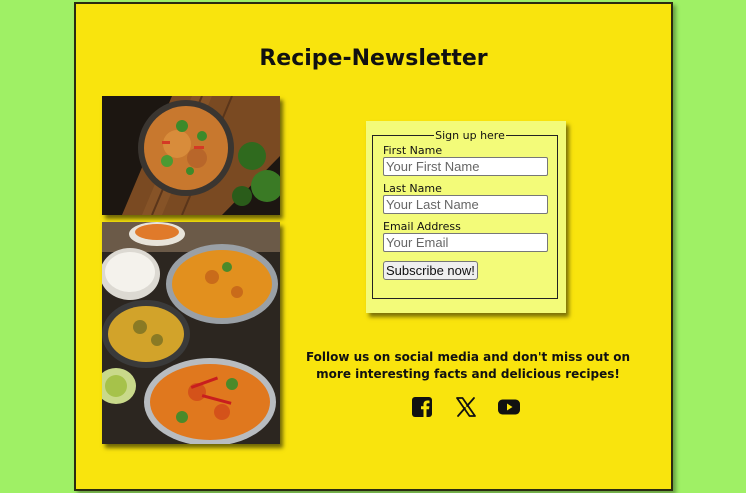 The width and height of the screenshot is (746, 493). I want to click on email-label: Email Address, so click(422, 226).